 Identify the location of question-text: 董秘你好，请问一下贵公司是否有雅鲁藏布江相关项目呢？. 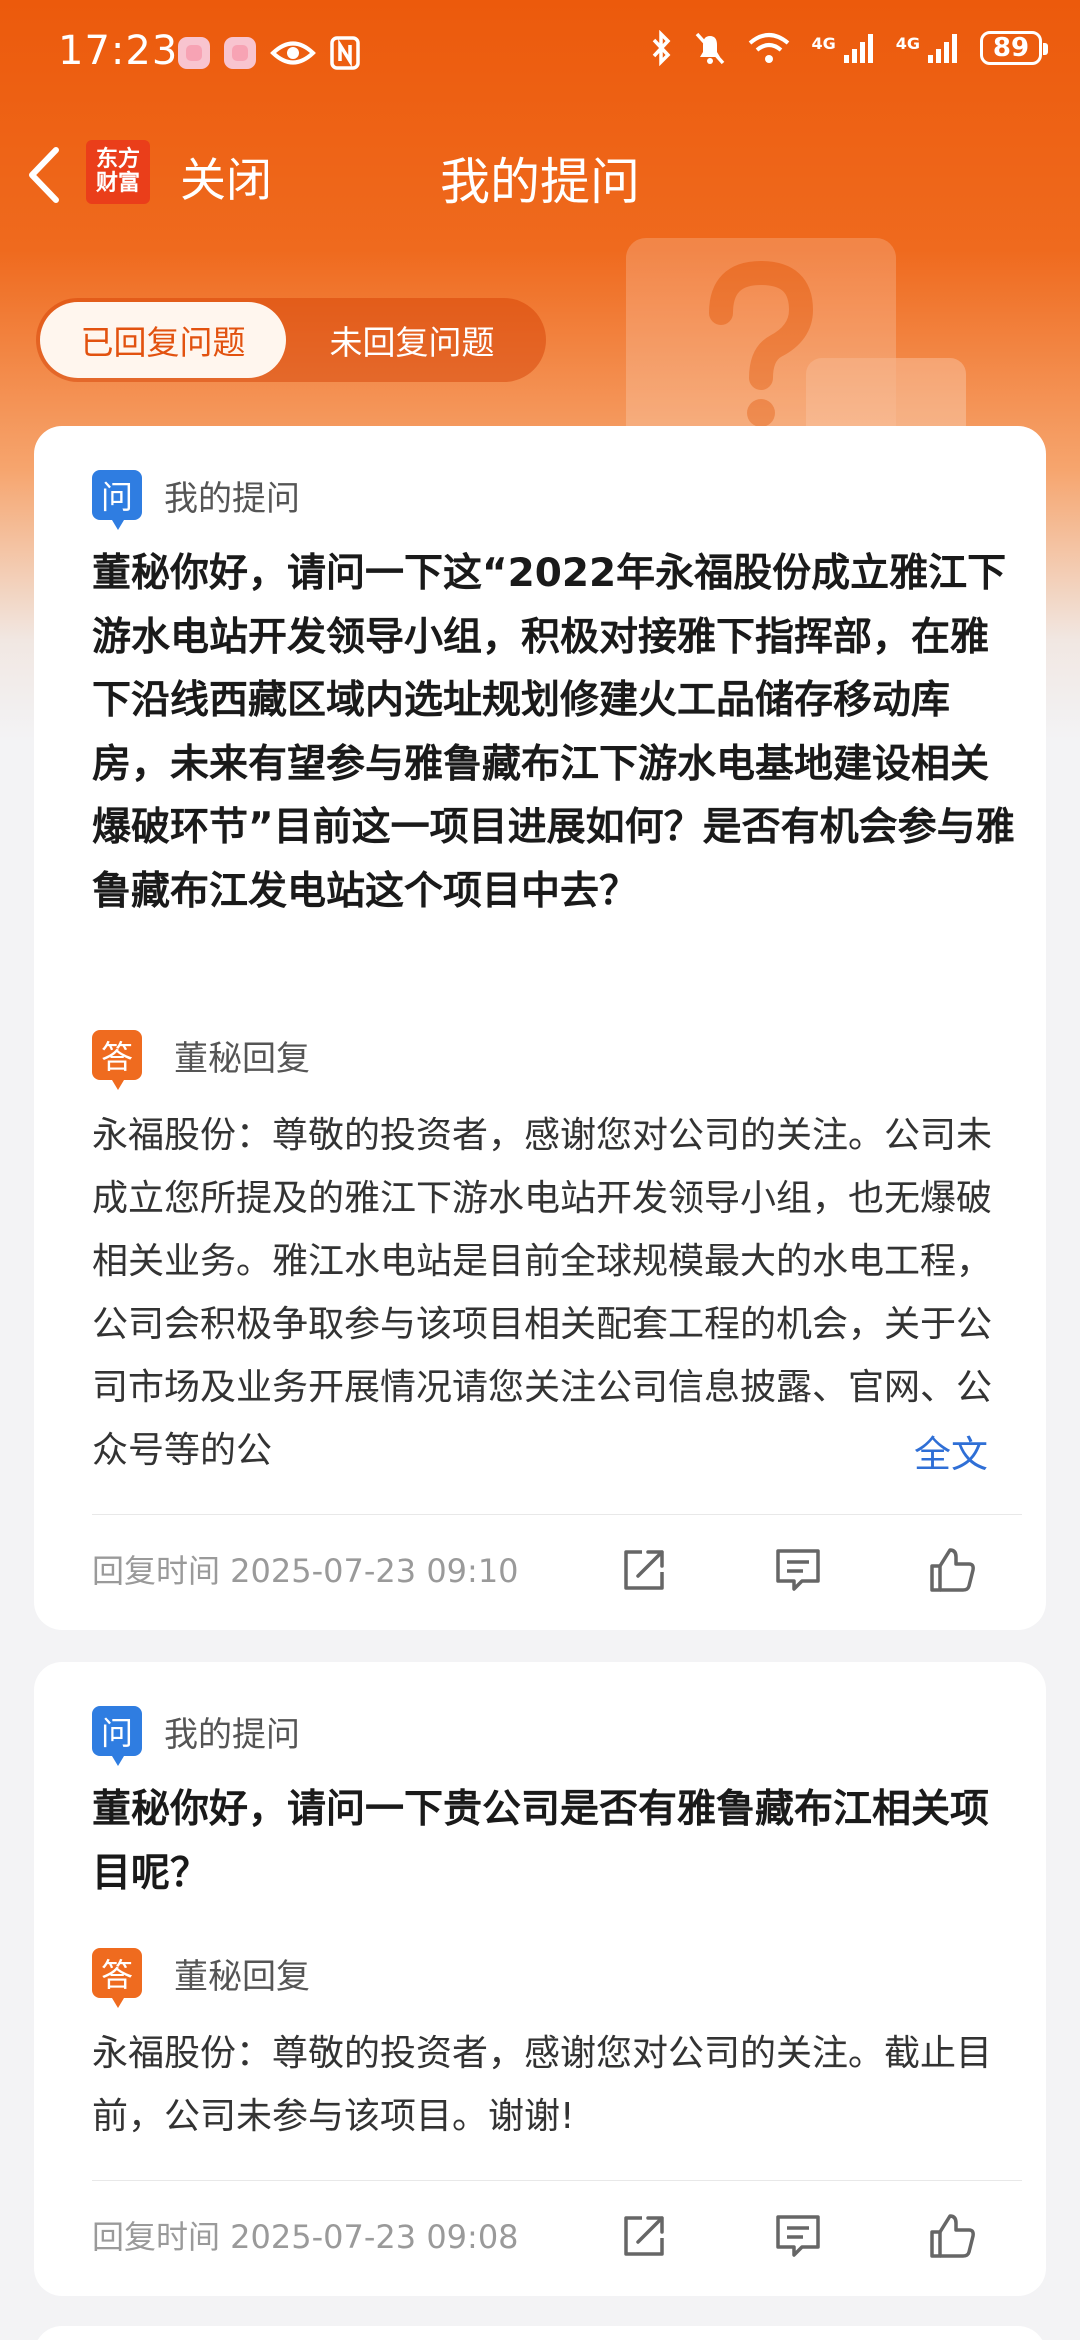
(541, 1841).